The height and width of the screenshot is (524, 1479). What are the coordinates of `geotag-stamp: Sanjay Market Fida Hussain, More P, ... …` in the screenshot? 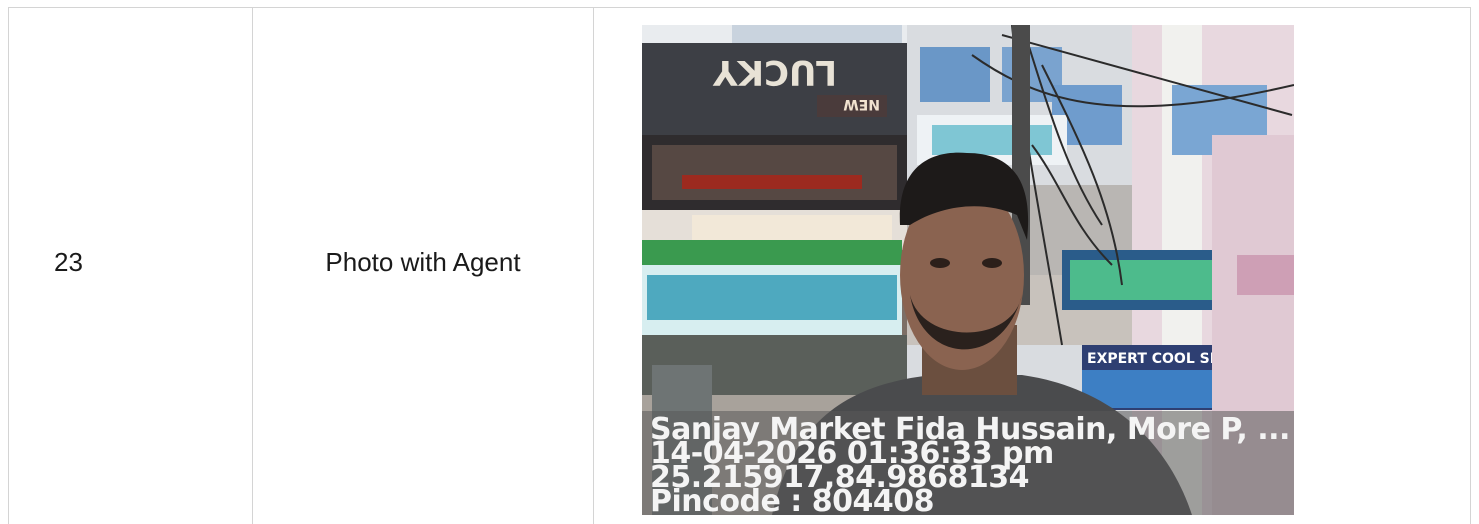 It's located at (968, 463).